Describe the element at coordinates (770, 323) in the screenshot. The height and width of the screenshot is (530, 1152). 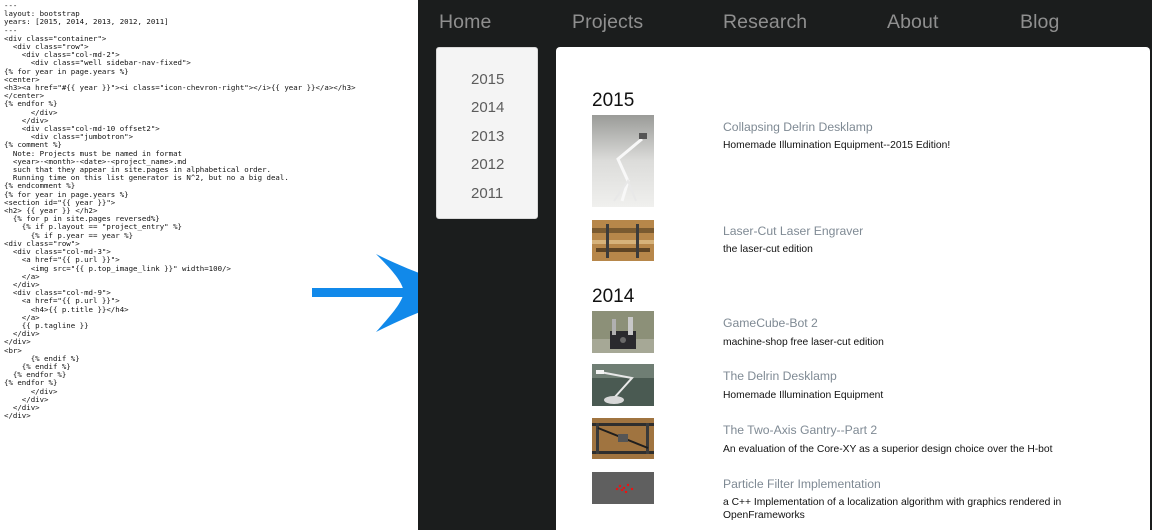
I see `project-title-link: GameCube-Bot 2` at that location.